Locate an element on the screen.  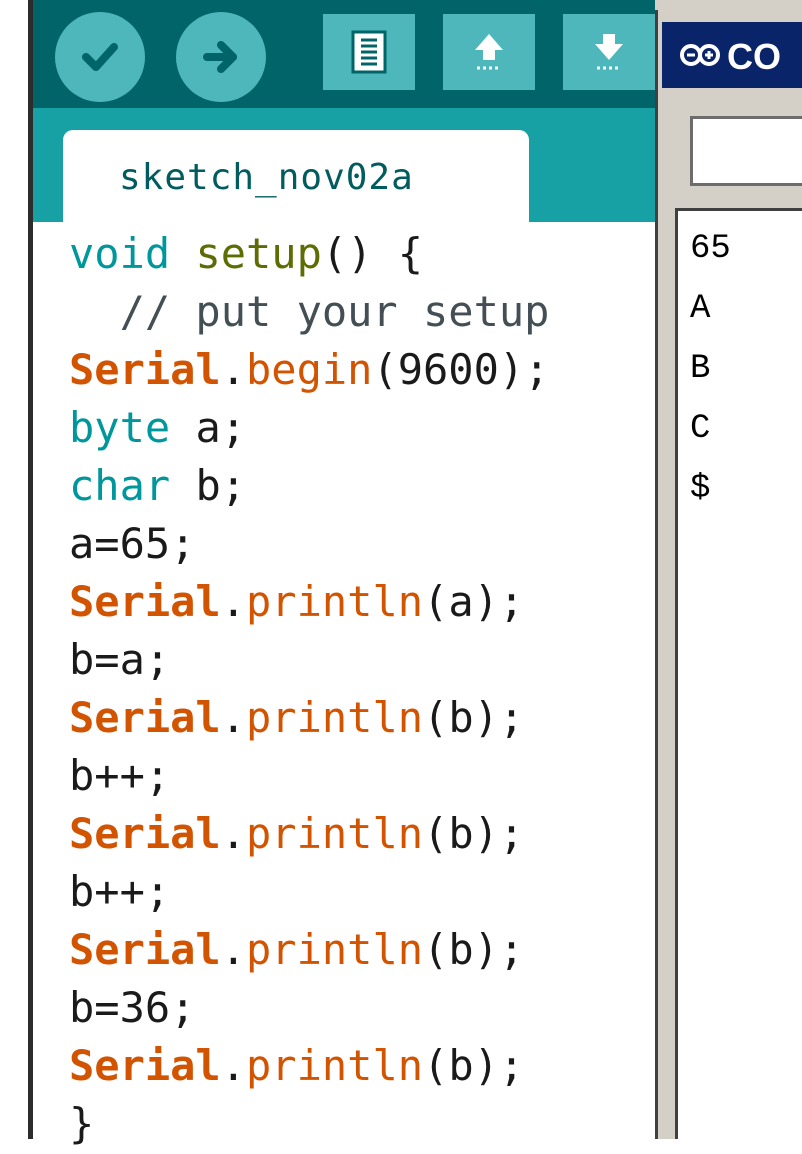
verify-button is located at coordinates (100, 57).